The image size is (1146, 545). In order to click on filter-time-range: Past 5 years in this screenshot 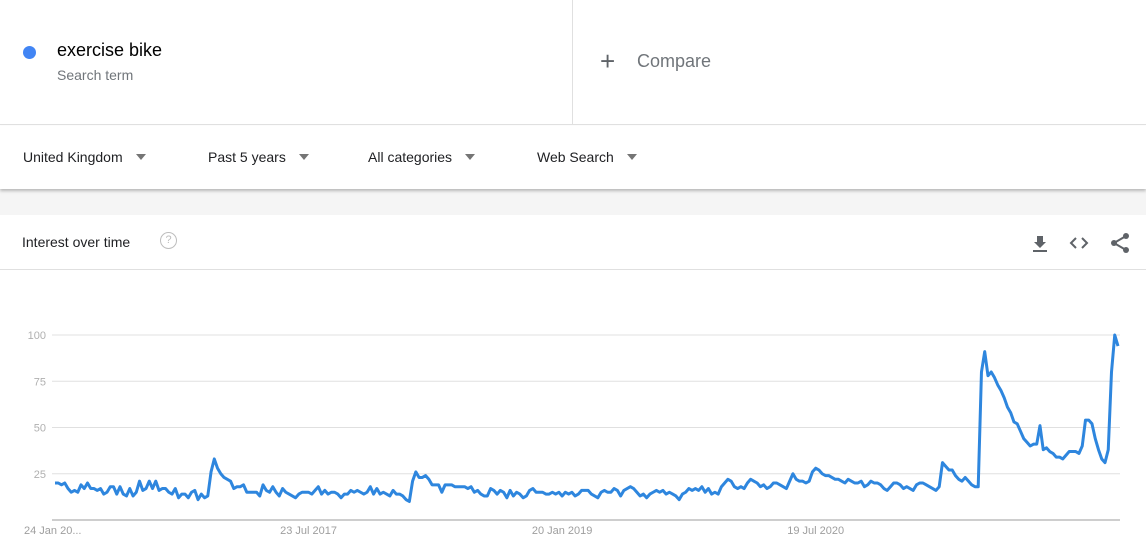, I will do `click(258, 157)`.